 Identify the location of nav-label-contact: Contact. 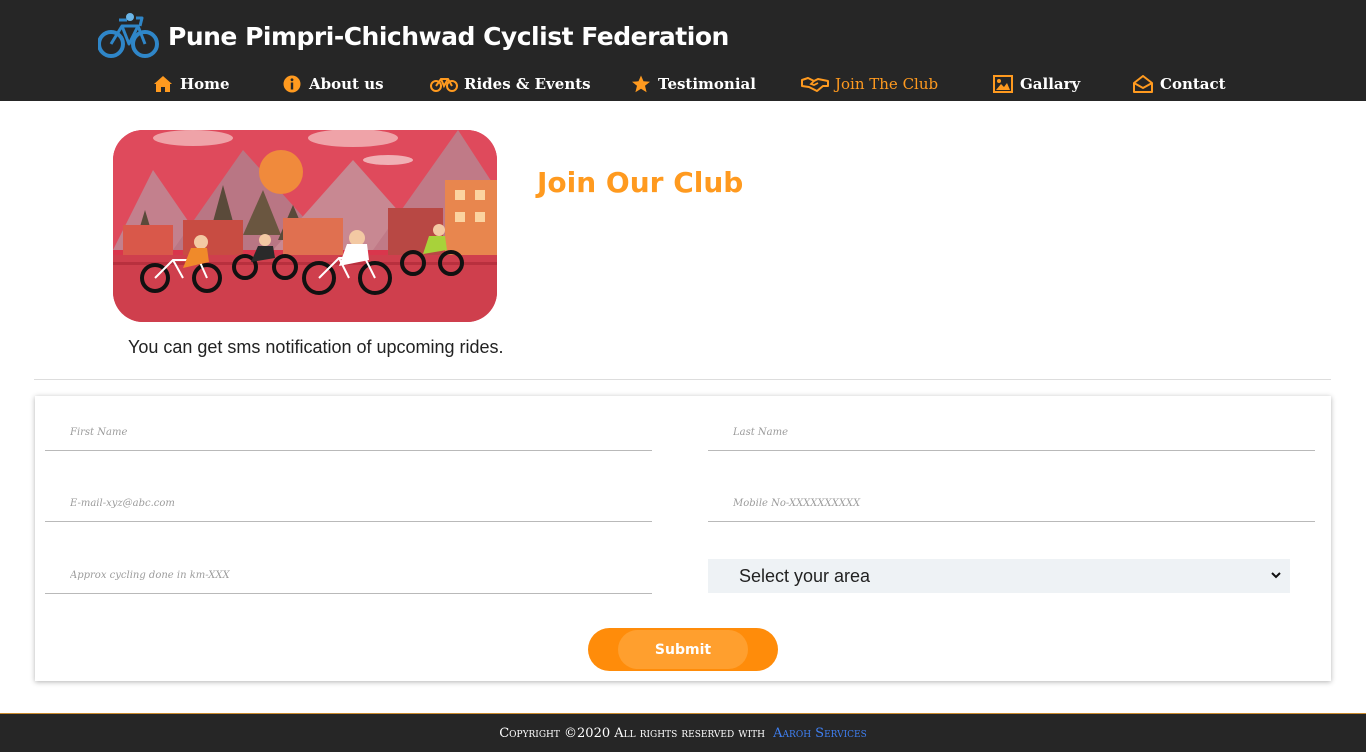
(1193, 84).